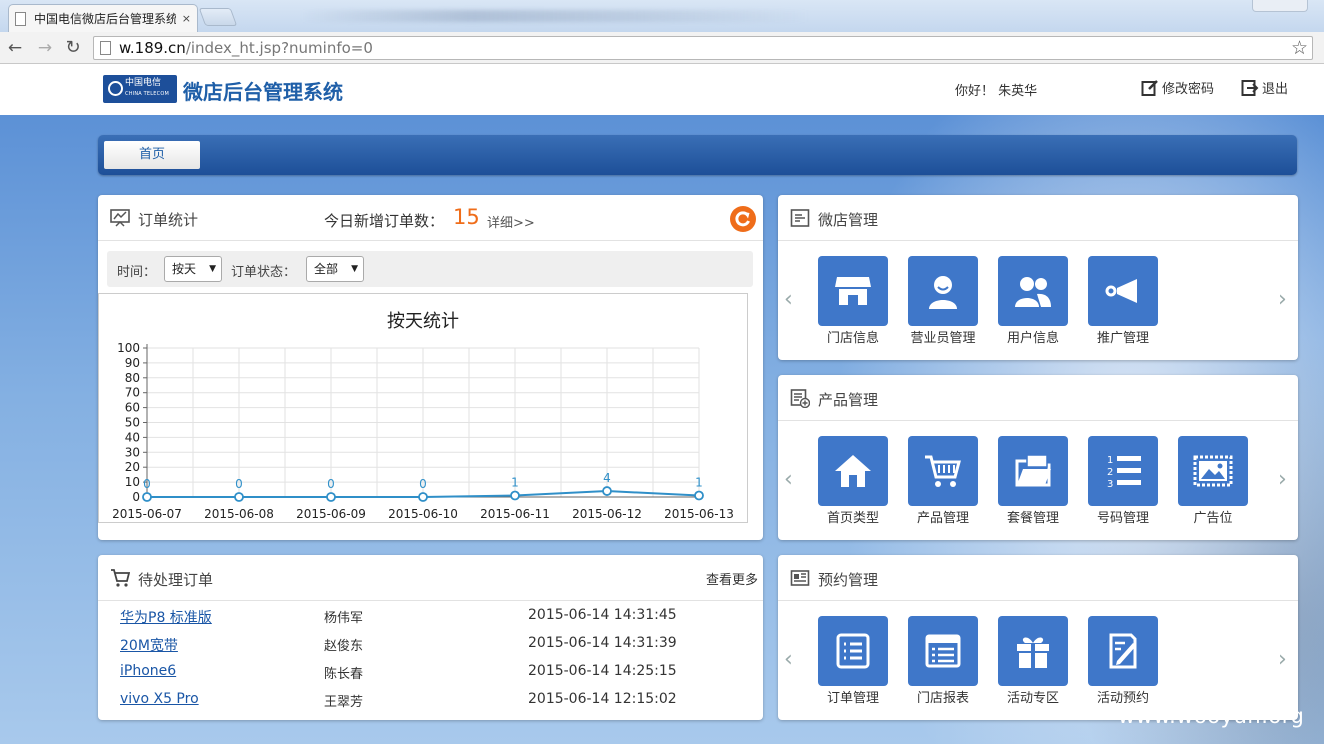 The height and width of the screenshot is (744, 1324). Describe the element at coordinates (1250, 87) in the screenshot. I see `logout-icon` at that location.